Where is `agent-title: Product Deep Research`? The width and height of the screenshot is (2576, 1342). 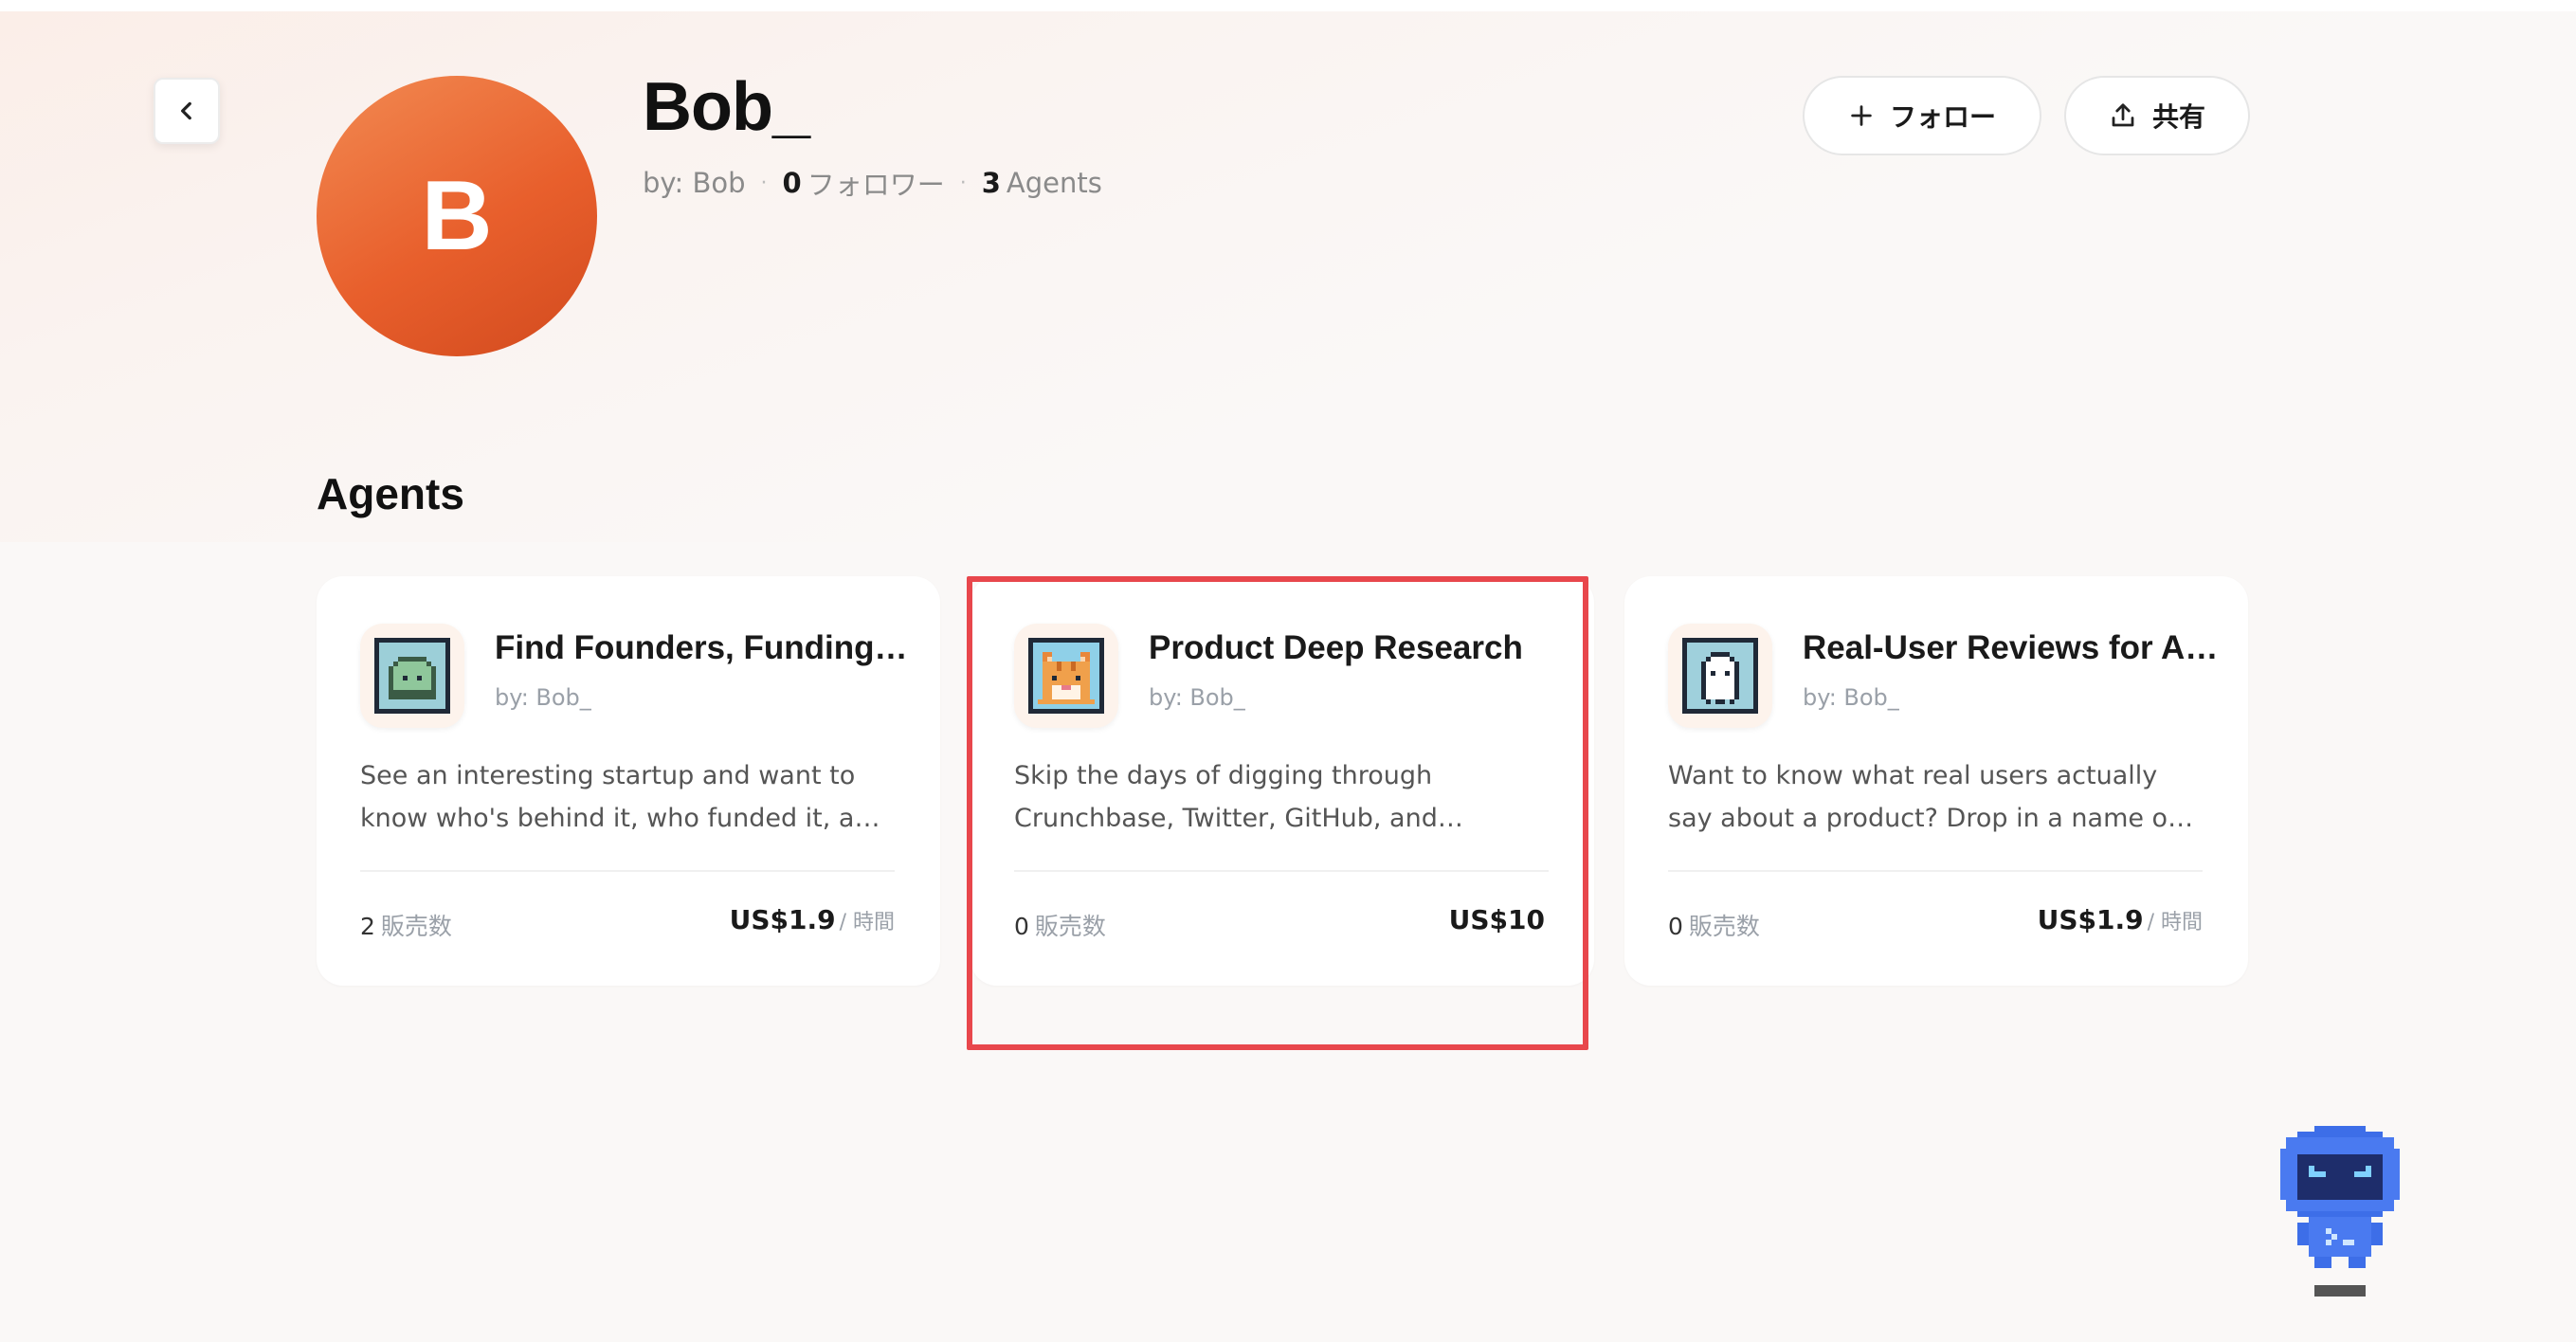
agent-title: Product Deep Research is located at coordinates (1336, 647).